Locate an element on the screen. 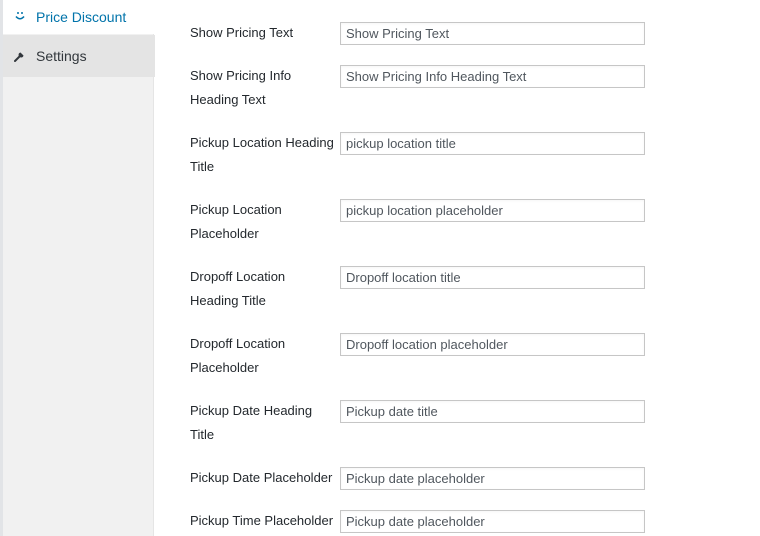 Image resolution: width=760 pixels, height=536 pixels. dropoff-location-placeholder-input is located at coordinates (492, 344).